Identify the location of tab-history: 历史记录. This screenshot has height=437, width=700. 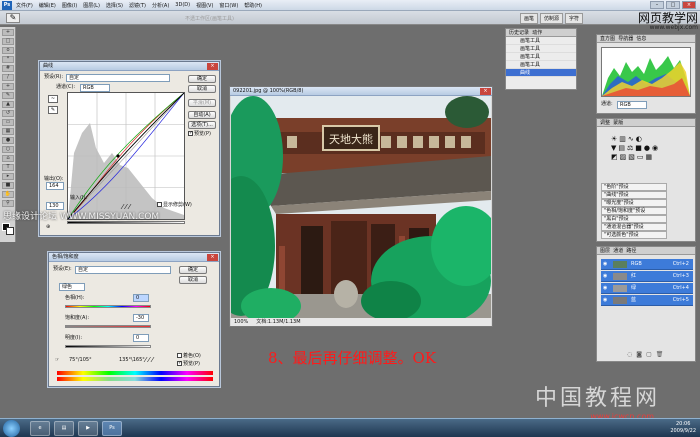
(519, 33).